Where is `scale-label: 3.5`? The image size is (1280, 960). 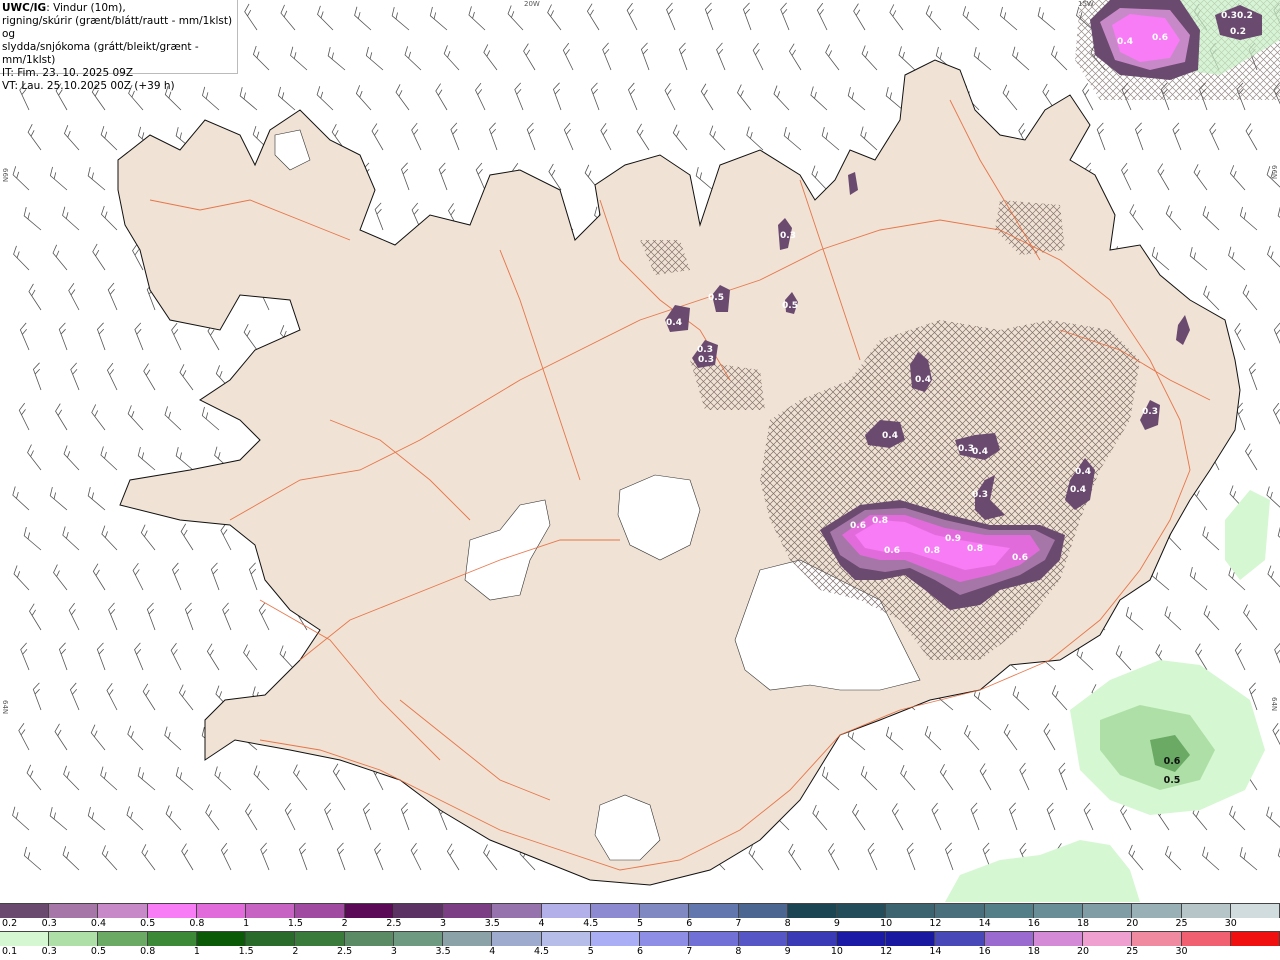 scale-label: 3.5 is located at coordinates (492, 923).